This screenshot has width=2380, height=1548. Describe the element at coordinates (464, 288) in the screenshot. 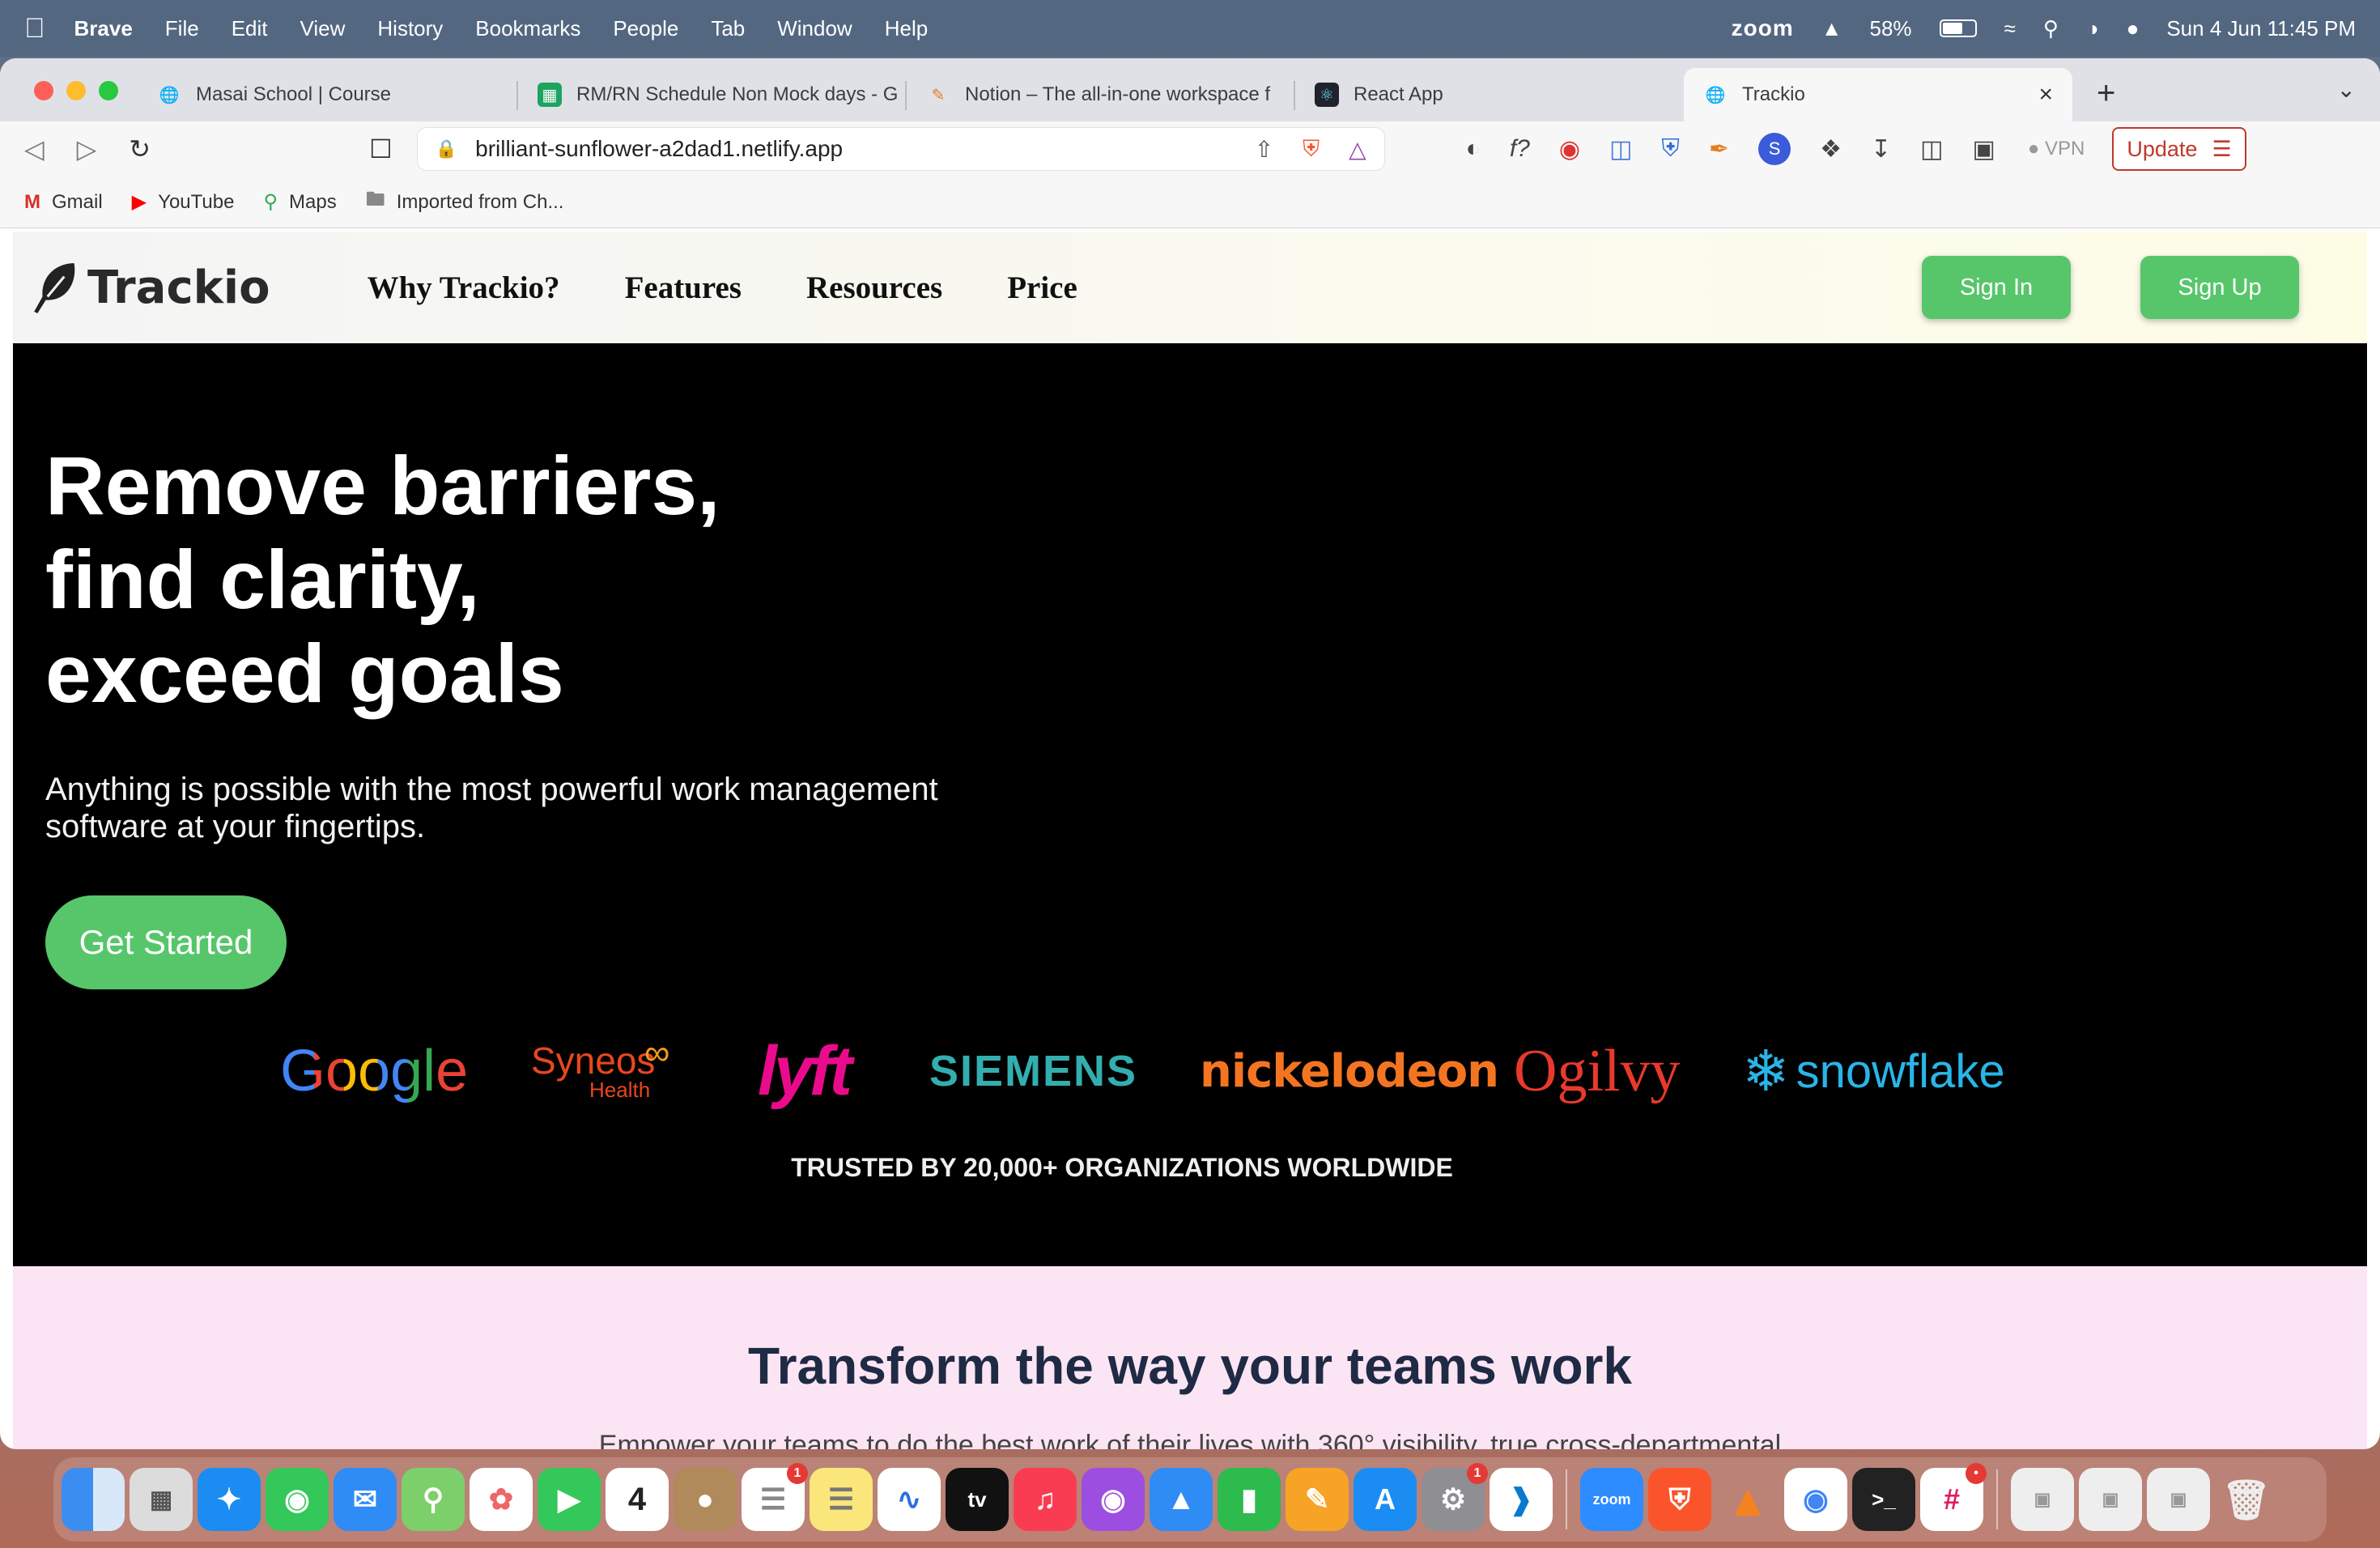

I see `nav-why-trackio: Why Trackio?` at that location.